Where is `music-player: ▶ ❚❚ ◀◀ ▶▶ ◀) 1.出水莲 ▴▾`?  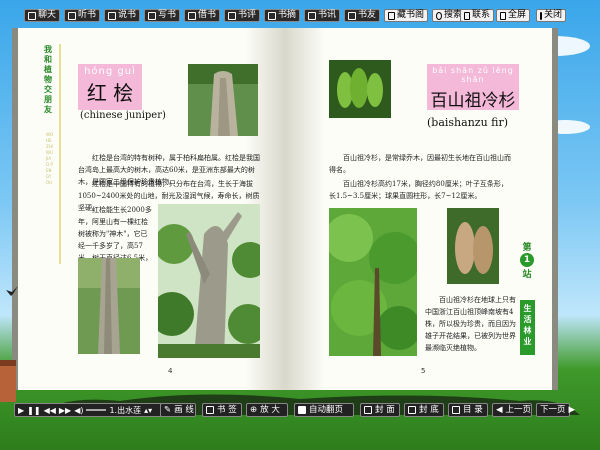
music-player: ▶ ❚❚ ◀◀ ▶▶ ◀) 1.出水莲 ▴▾ is located at coordinates (93, 410).